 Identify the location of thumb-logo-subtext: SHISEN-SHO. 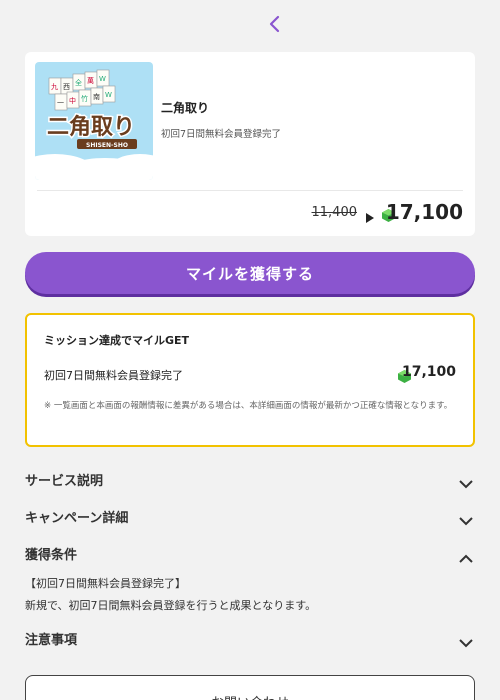
(107, 145).